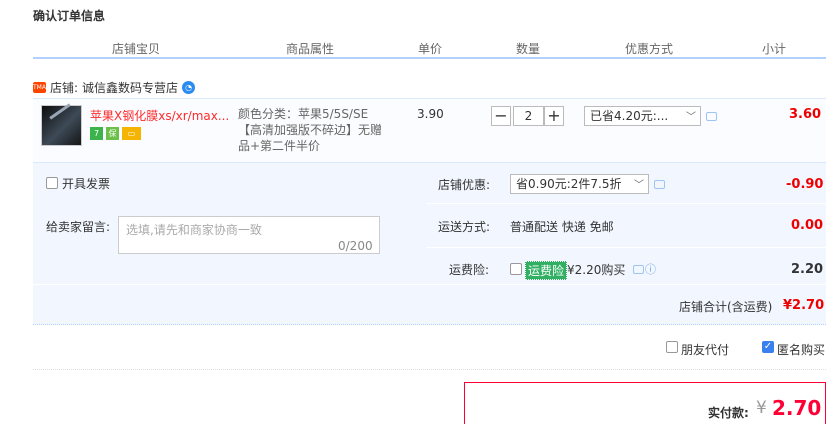 This screenshot has width=836, height=424. I want to click on wangwang-chat-icon: ◔, so click(189, 87).